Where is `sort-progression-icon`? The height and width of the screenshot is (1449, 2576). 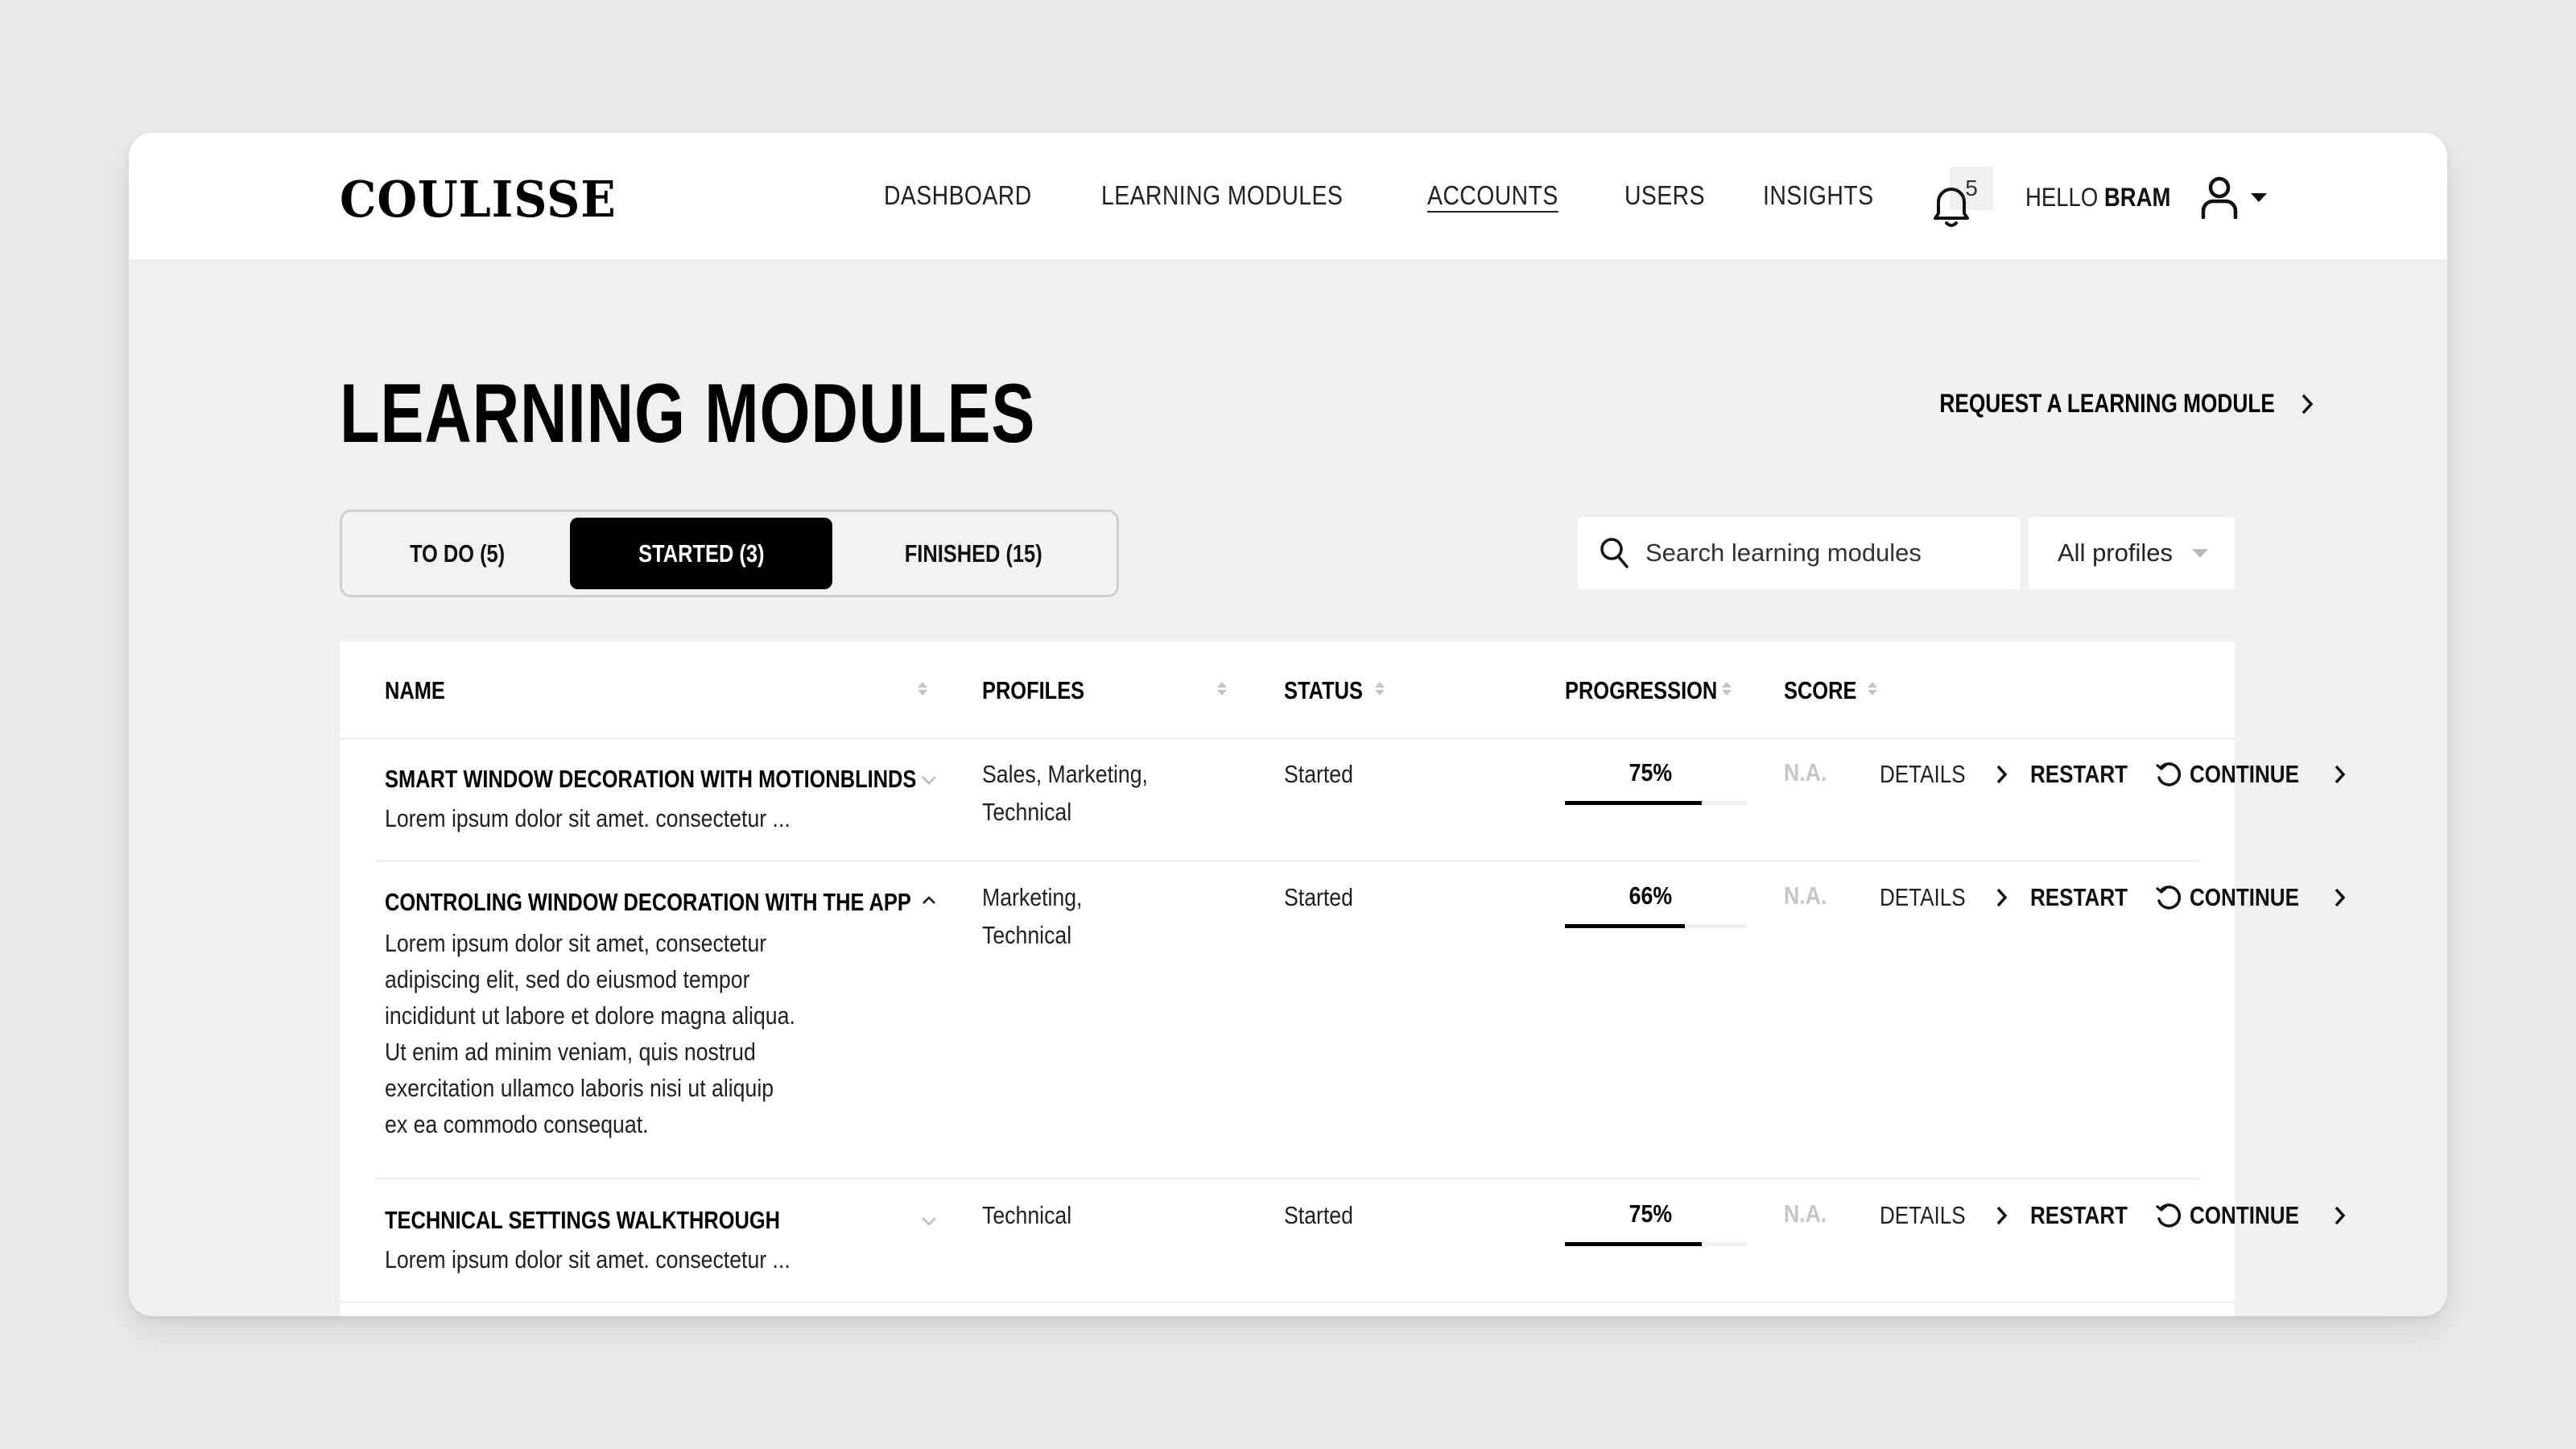 sort-progression-icon is located at coordinates (1727, 689).